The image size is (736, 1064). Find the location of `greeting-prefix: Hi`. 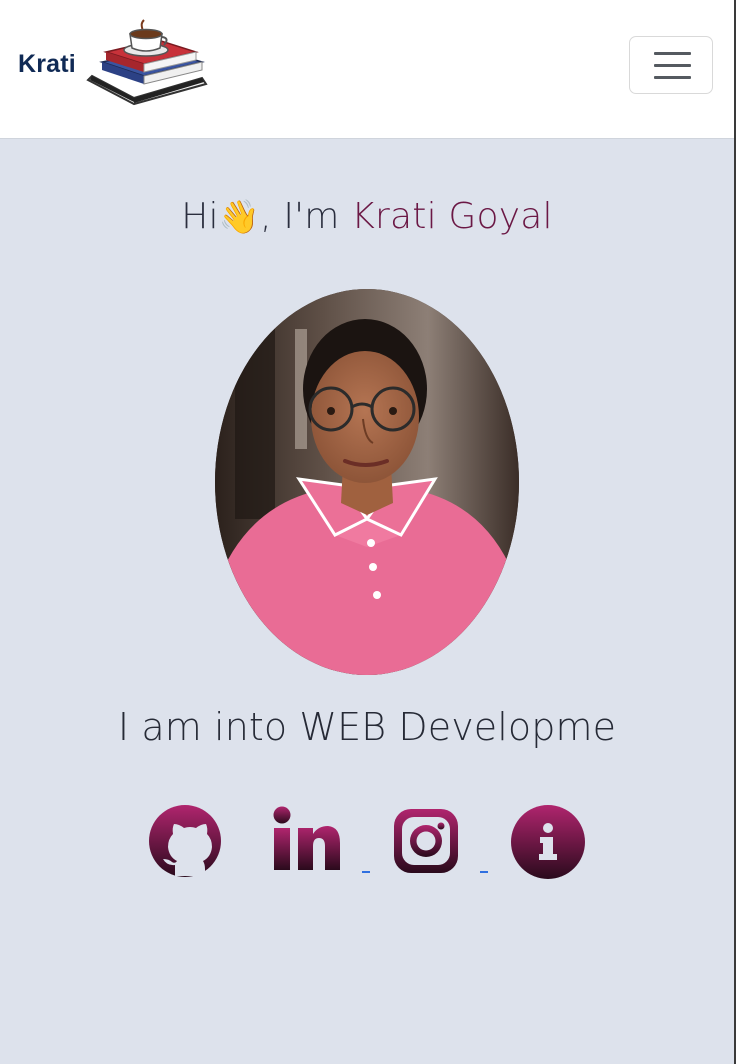

greeting-prefix: Hi is located at coordinates (200, 216).